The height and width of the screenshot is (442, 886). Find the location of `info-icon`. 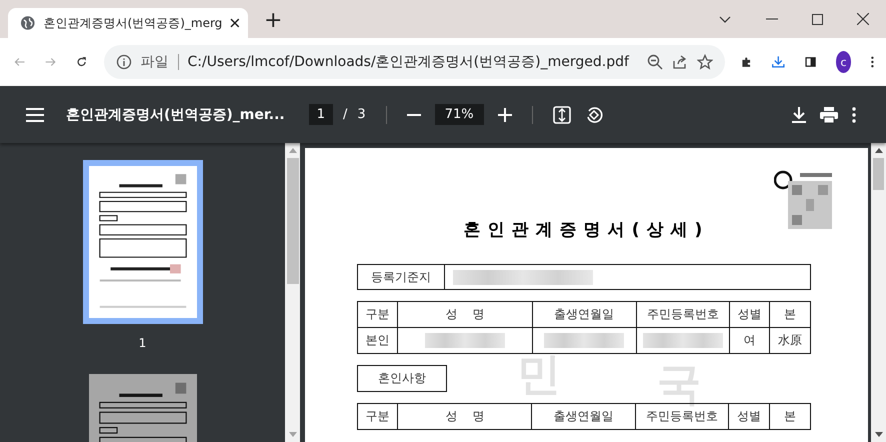

info-icon is located at coordinates (124, 62).